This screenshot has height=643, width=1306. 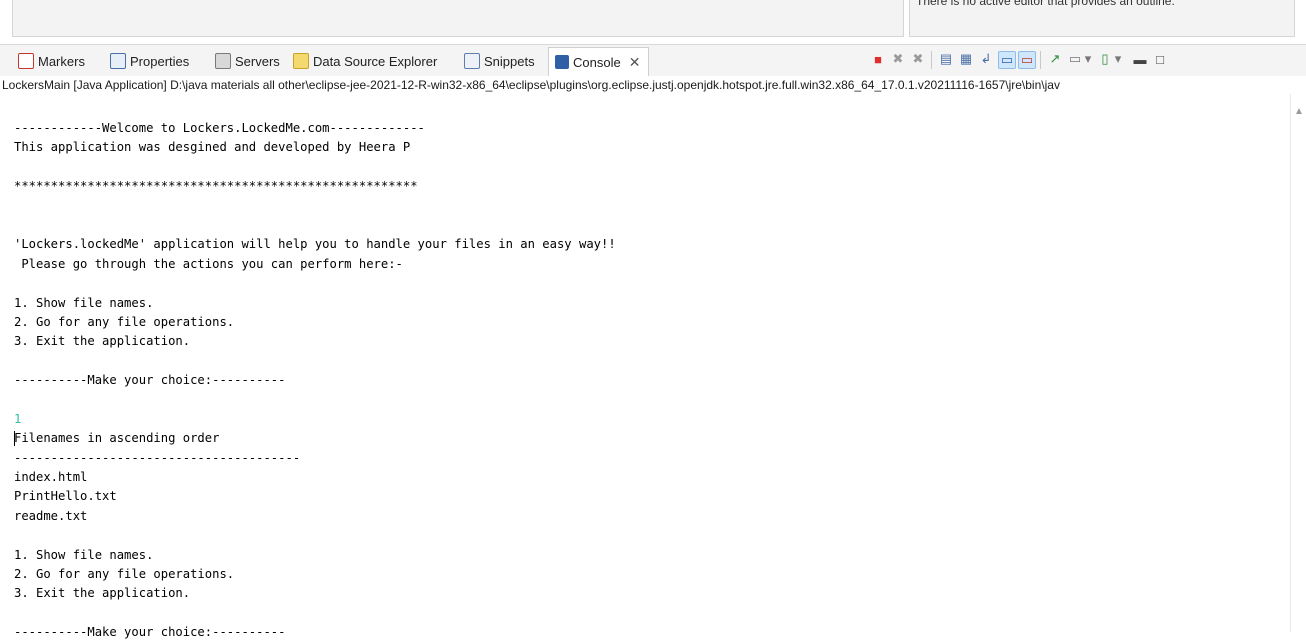 What do you see at coordinates (1007, 60) in the screenshot?
I see `show-stdout-icon: ▭` at bounding box center [1007, 60].